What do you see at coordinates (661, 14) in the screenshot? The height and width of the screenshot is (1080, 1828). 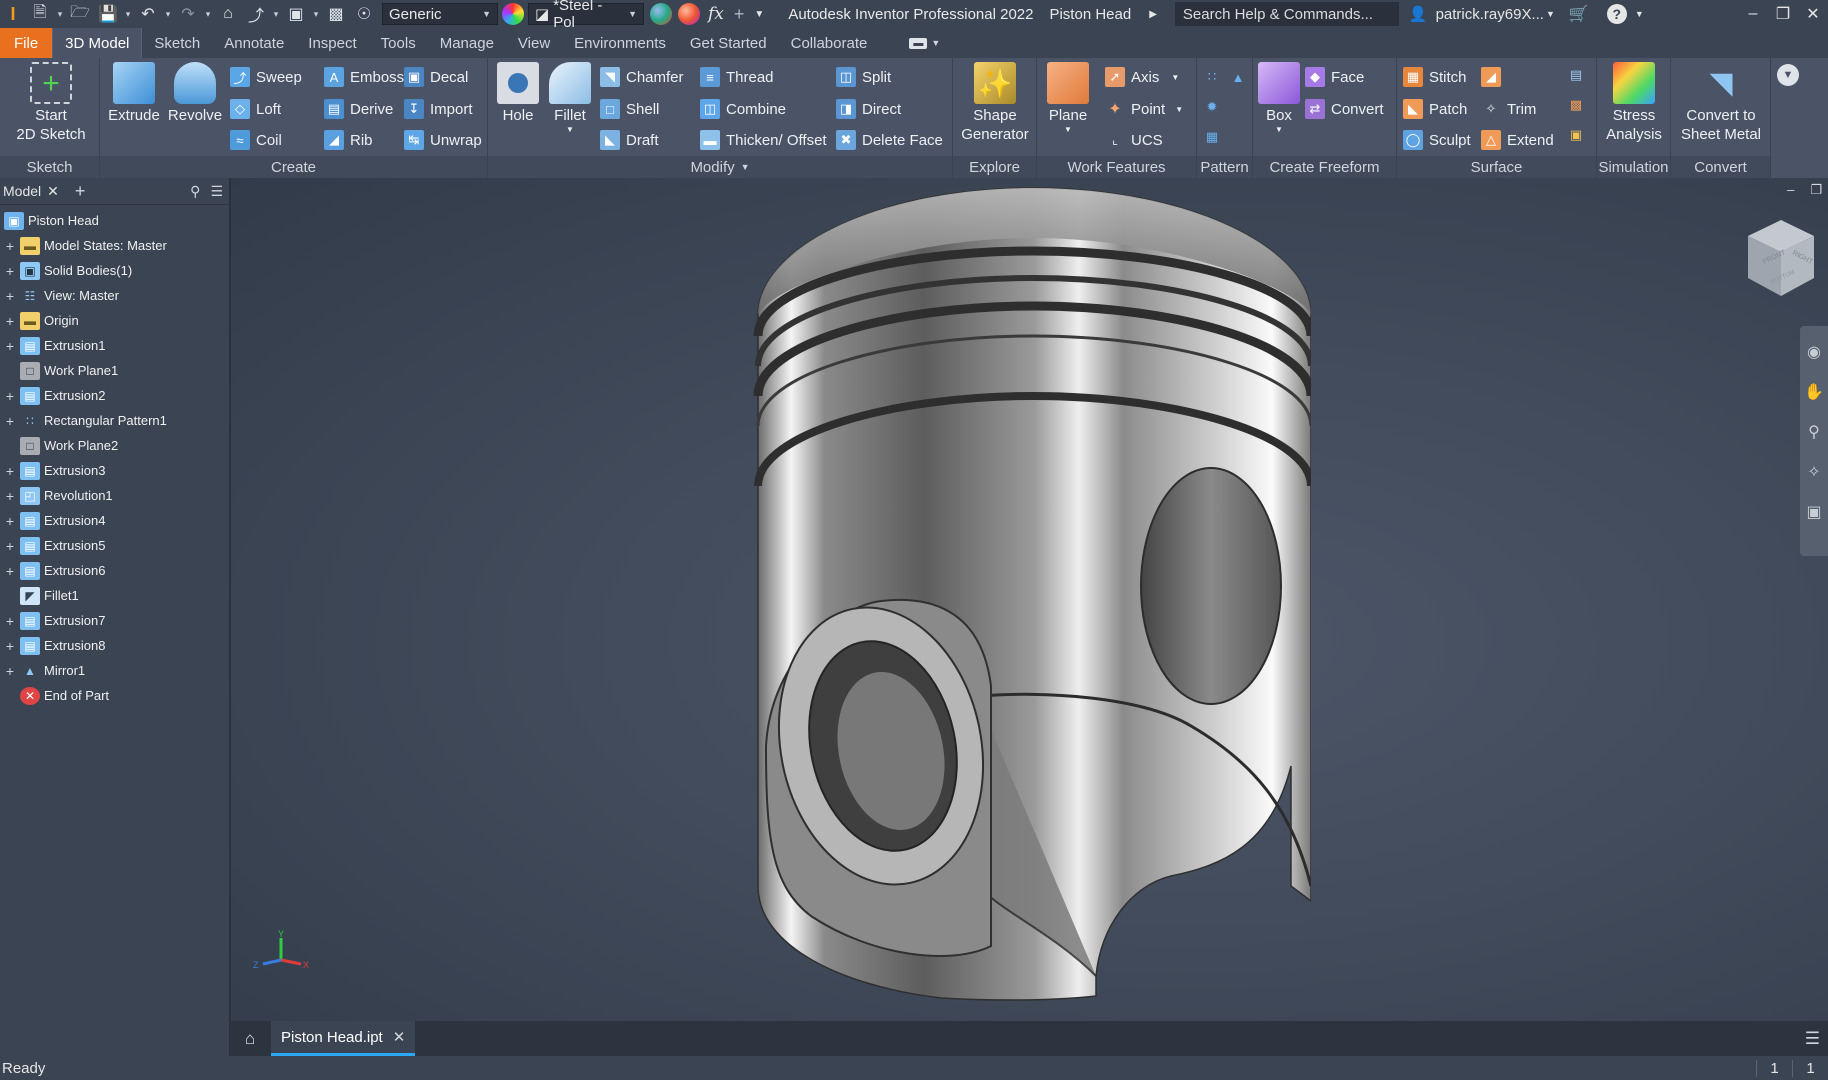 I see `material-browser-icon` at bounding box center [661, 14].